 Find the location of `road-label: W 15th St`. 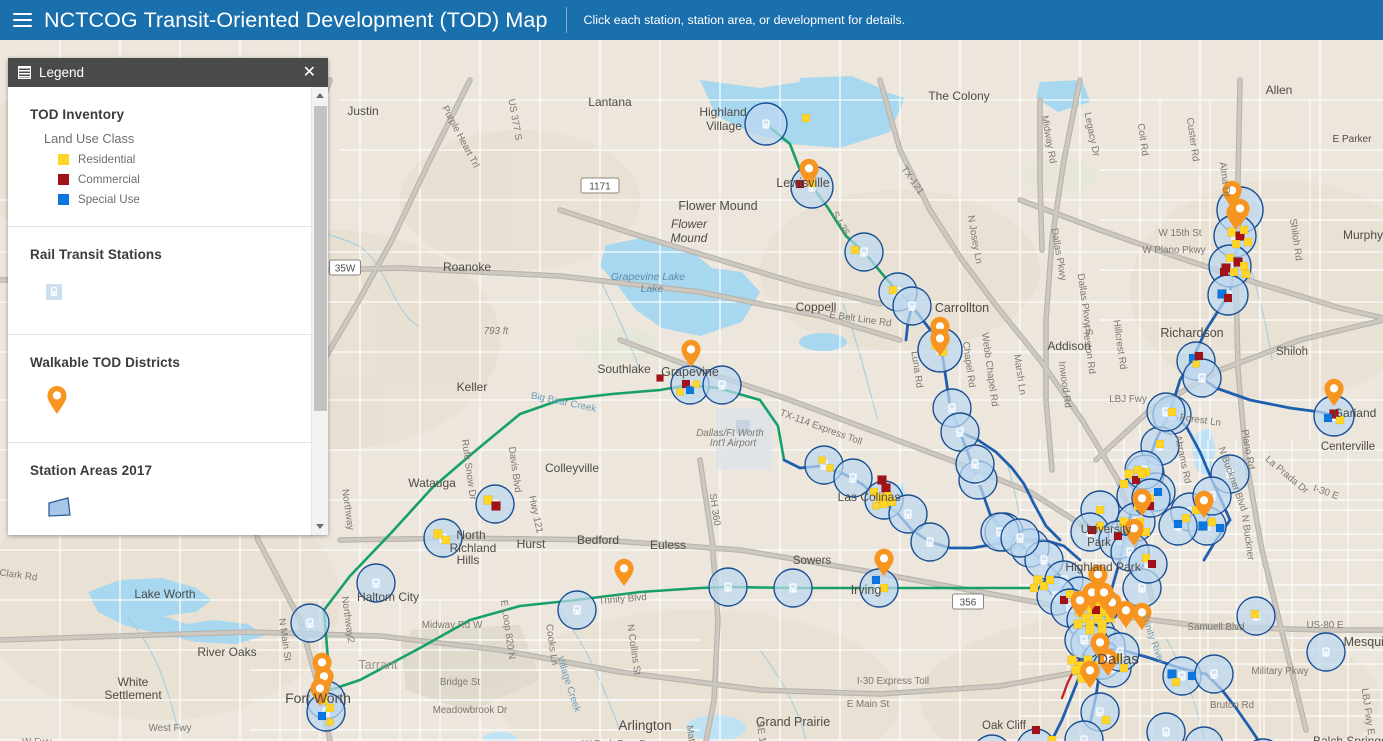

road-label: W 15th St is located at coordinates (1179, 233).